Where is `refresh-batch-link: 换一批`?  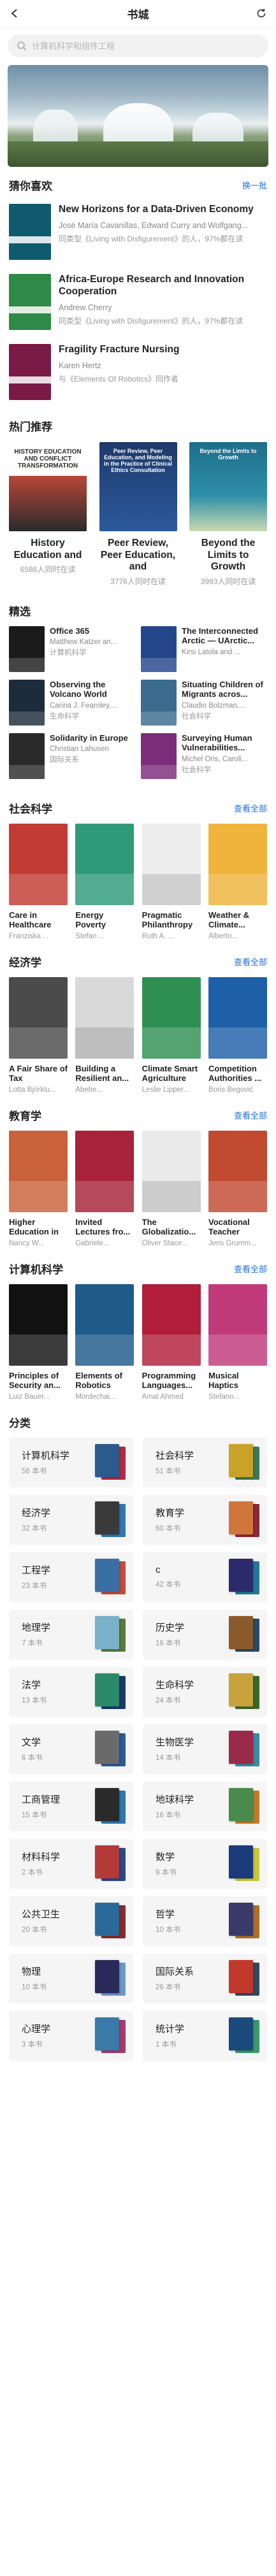
refresh-batch-link: 换一批 is located at coordinates (255, 185).